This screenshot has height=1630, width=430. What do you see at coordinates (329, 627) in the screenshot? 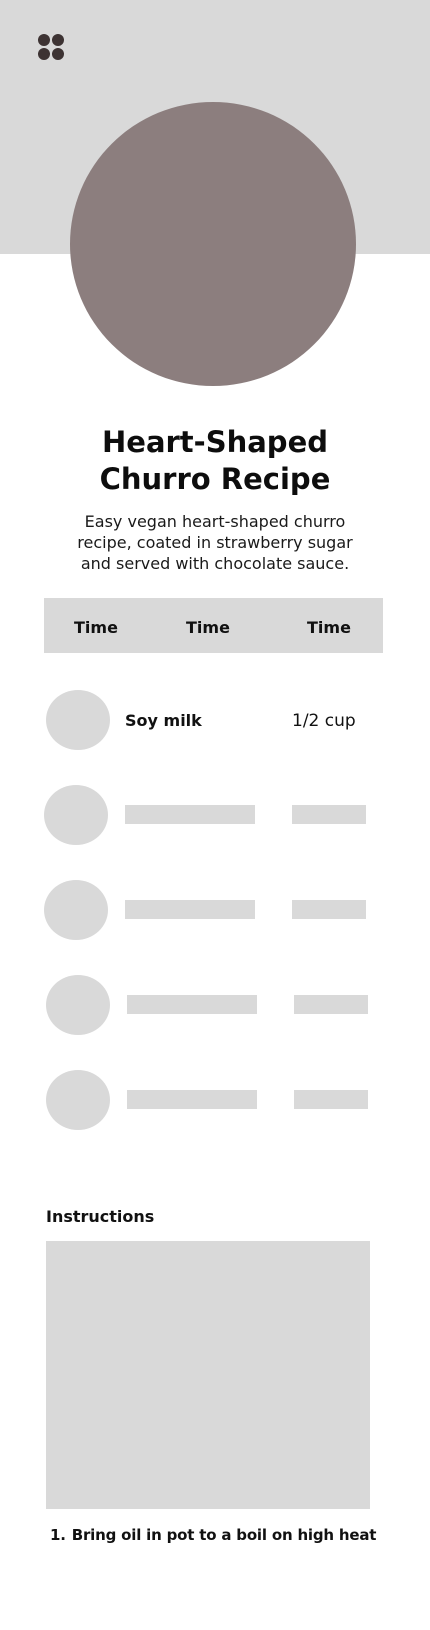
I see `time-label-3: Time` at bounding box center [329, 627].